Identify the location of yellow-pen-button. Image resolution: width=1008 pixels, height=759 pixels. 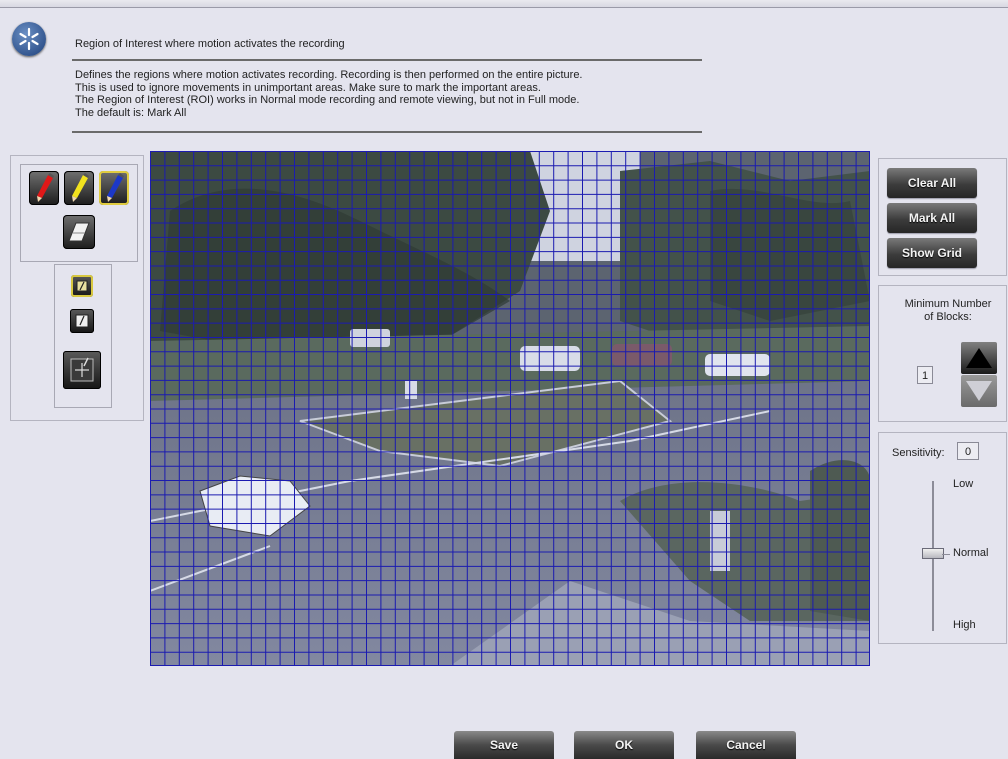
(79, 188).